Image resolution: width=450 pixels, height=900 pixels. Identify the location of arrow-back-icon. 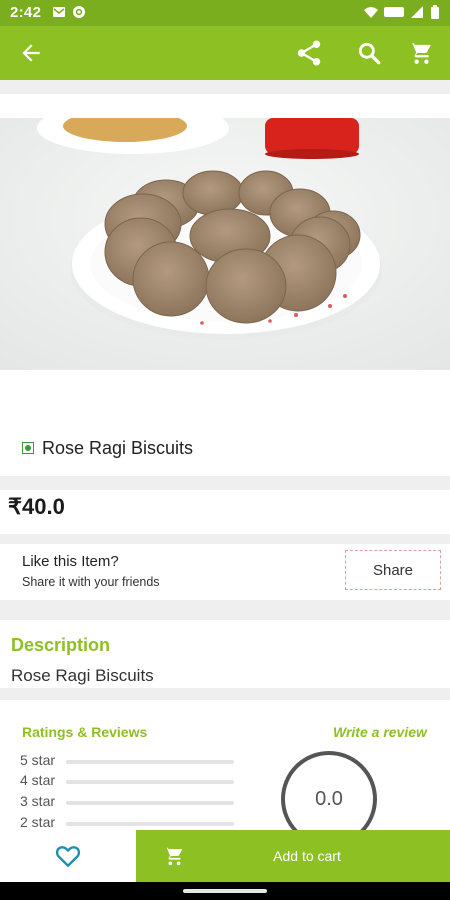
(31, 53).